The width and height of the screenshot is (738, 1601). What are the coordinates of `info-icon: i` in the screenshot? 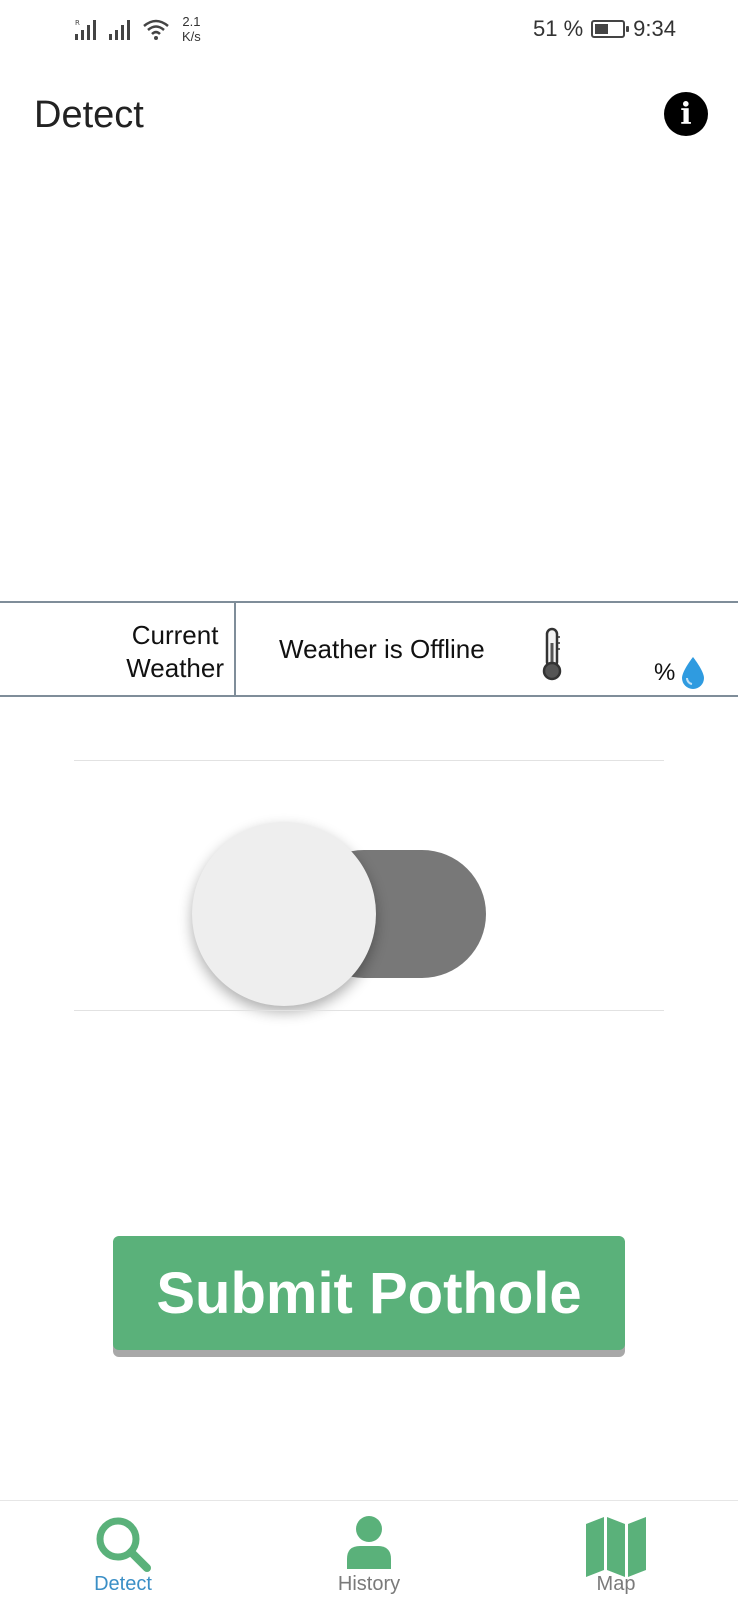 It's located at (686, 114).